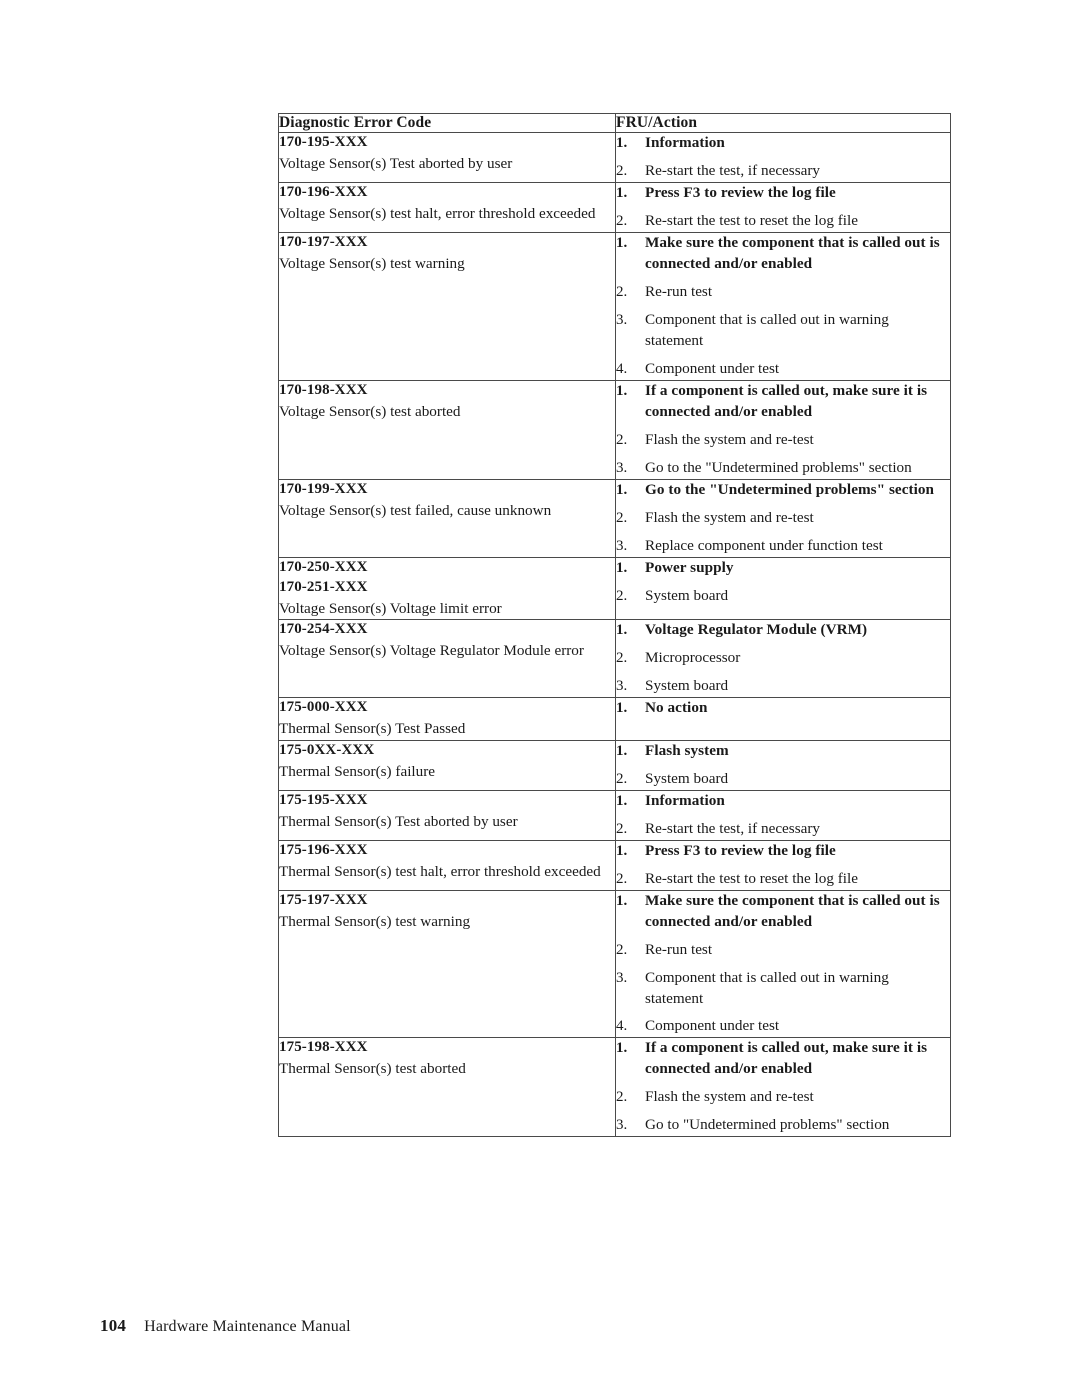 The width and height of the screenshot is (1080, 1397). Describe the element at coordinates (689, 567) in the screenshot. I see `fru-action-text: Power supply` at that location.